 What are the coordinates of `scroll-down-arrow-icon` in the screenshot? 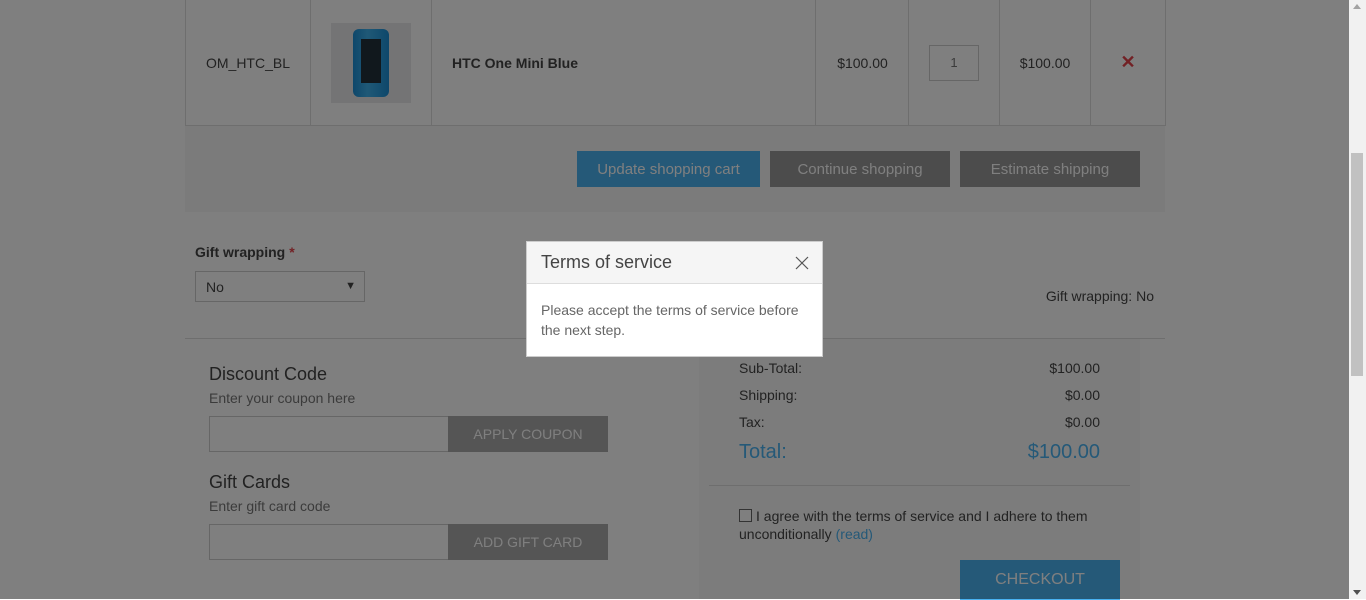 It's located at (1357, 592).